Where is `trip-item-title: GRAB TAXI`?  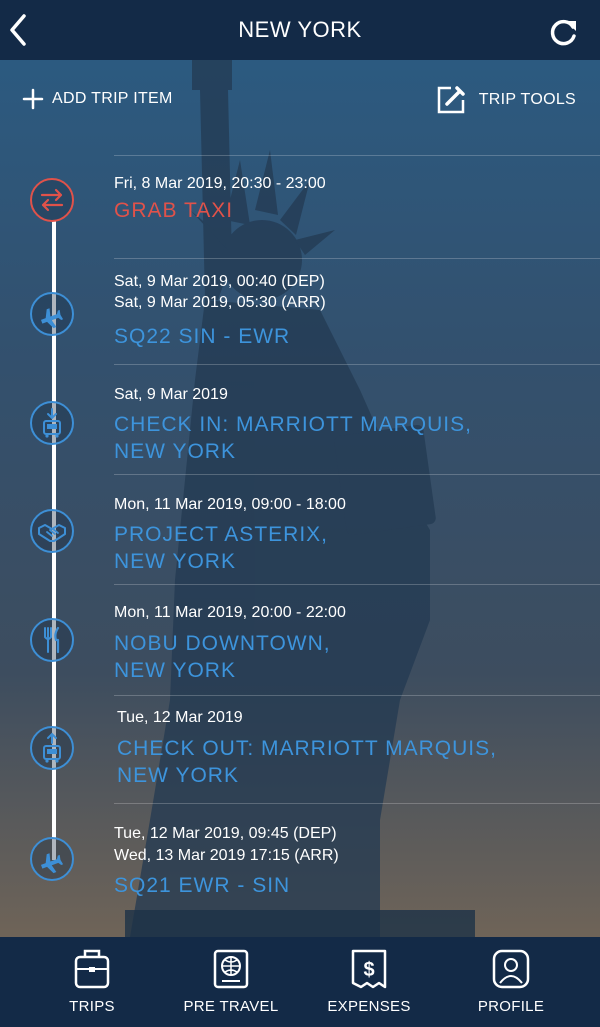 trip-item-title: GRAB TAXI is located at coordinates (173, 210).